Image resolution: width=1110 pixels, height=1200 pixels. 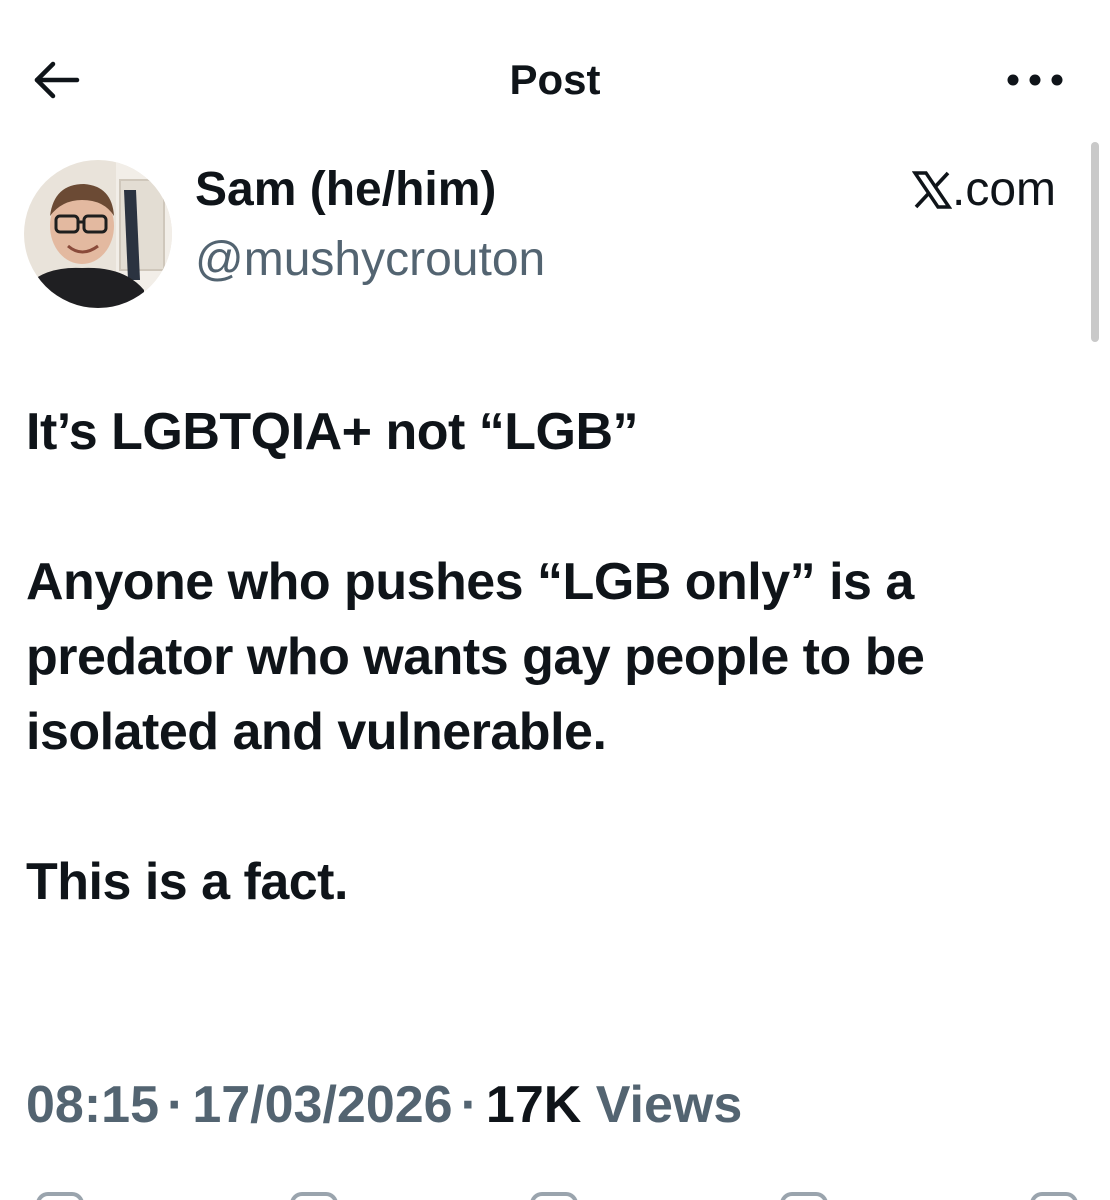 I want to click on views-label: Views, so click(x=669, y=1105).